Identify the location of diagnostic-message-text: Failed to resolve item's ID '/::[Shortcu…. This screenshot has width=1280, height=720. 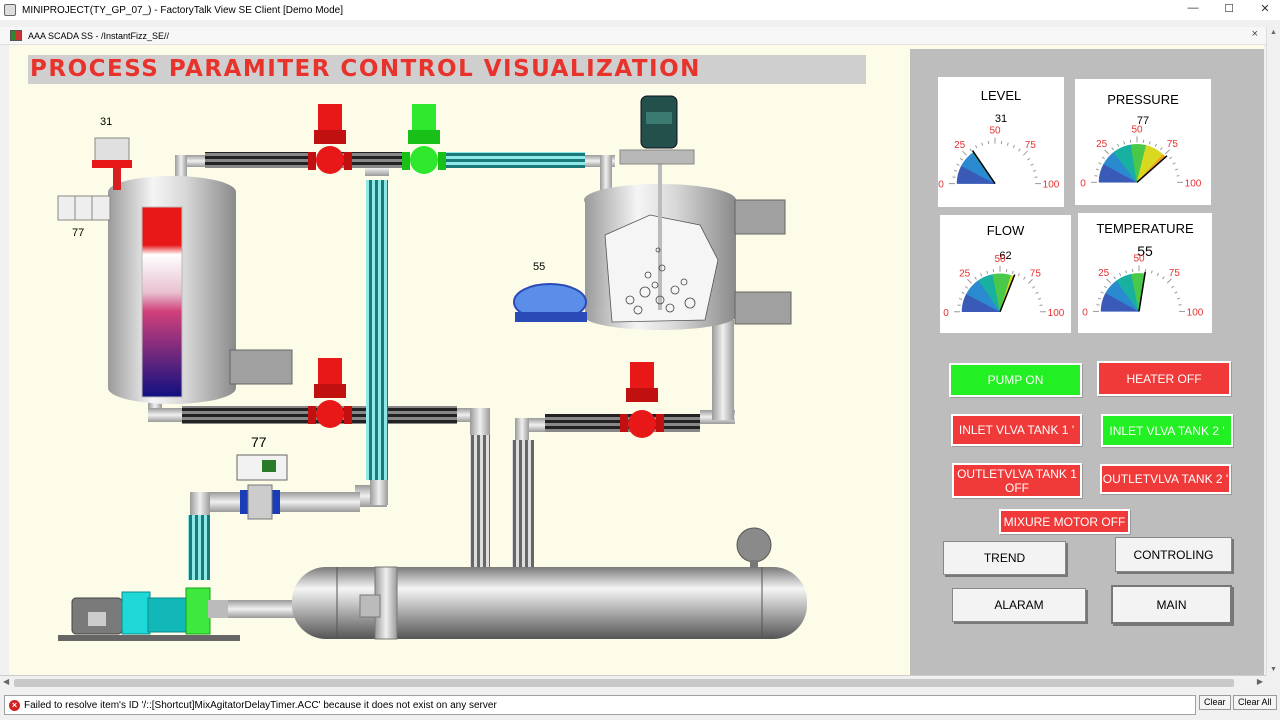
(260, 705).